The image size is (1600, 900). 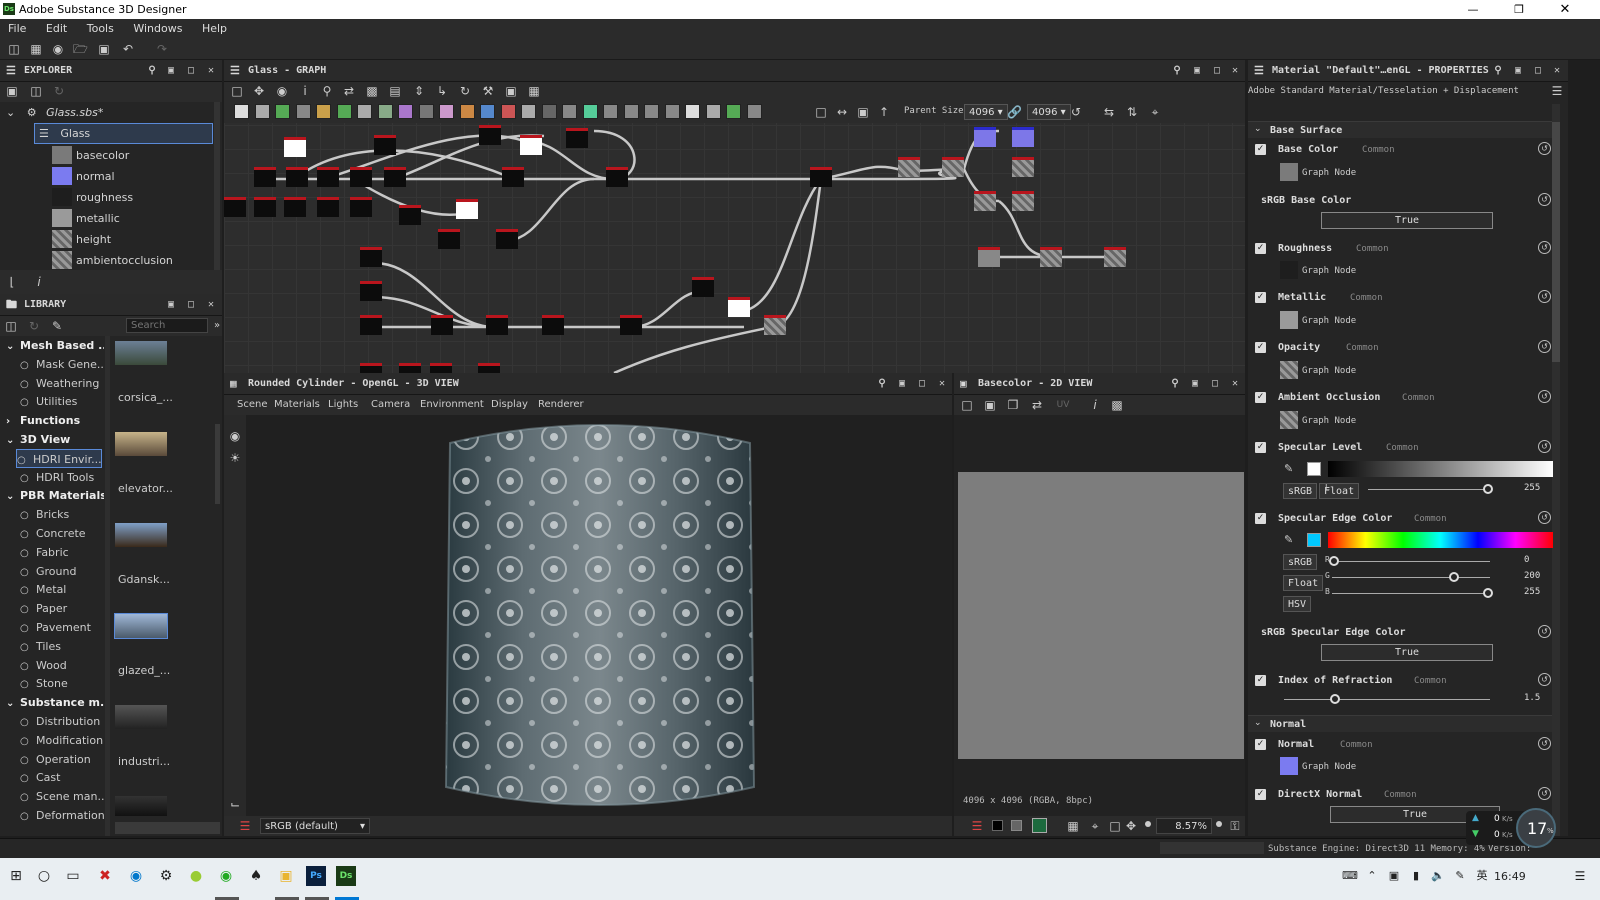 What do you see at coordinates (59, 91) in the screenshot?
I see `refresh-icon: ↻` at bounding box center [59, 91].